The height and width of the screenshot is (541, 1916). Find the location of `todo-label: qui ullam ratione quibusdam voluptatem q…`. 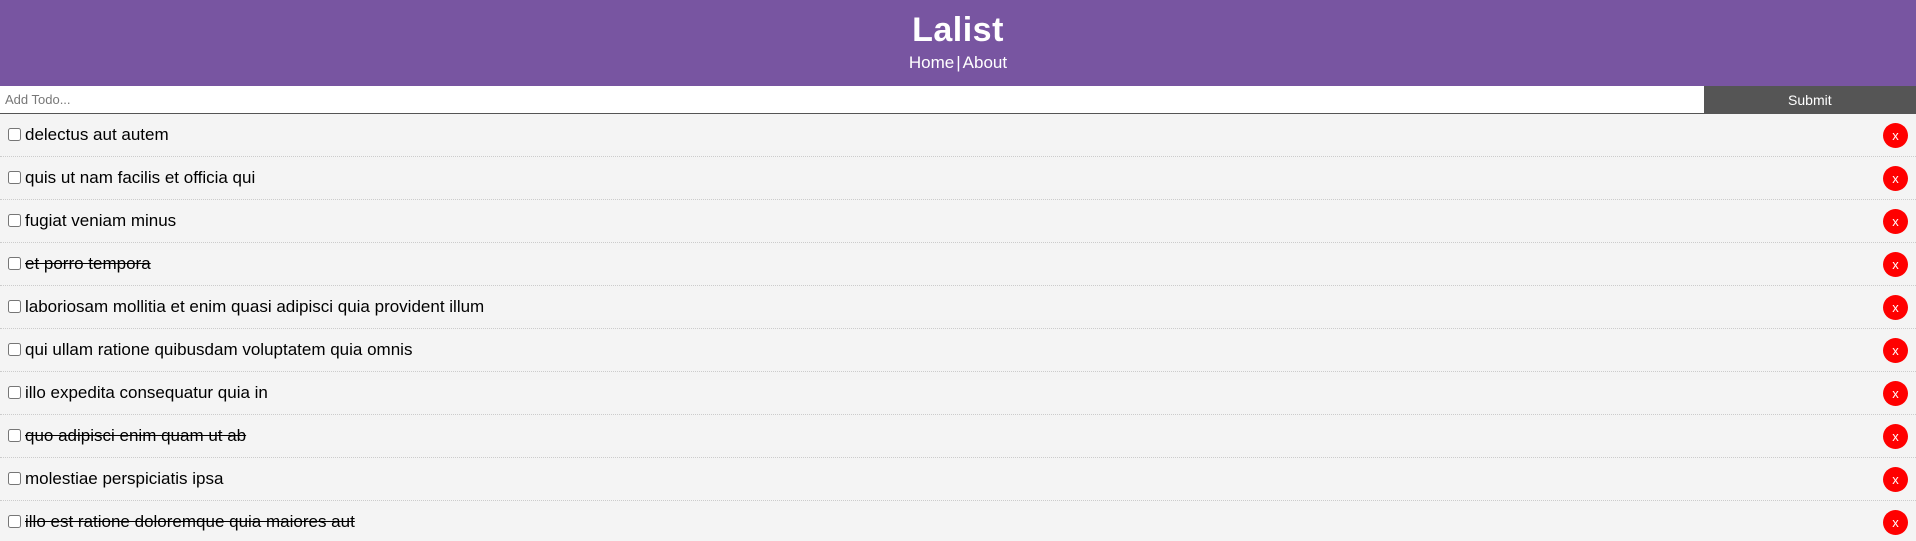

todo-label: qui ullam ratione quibusdam voluptatem q… is located at coordinates (210, 350).